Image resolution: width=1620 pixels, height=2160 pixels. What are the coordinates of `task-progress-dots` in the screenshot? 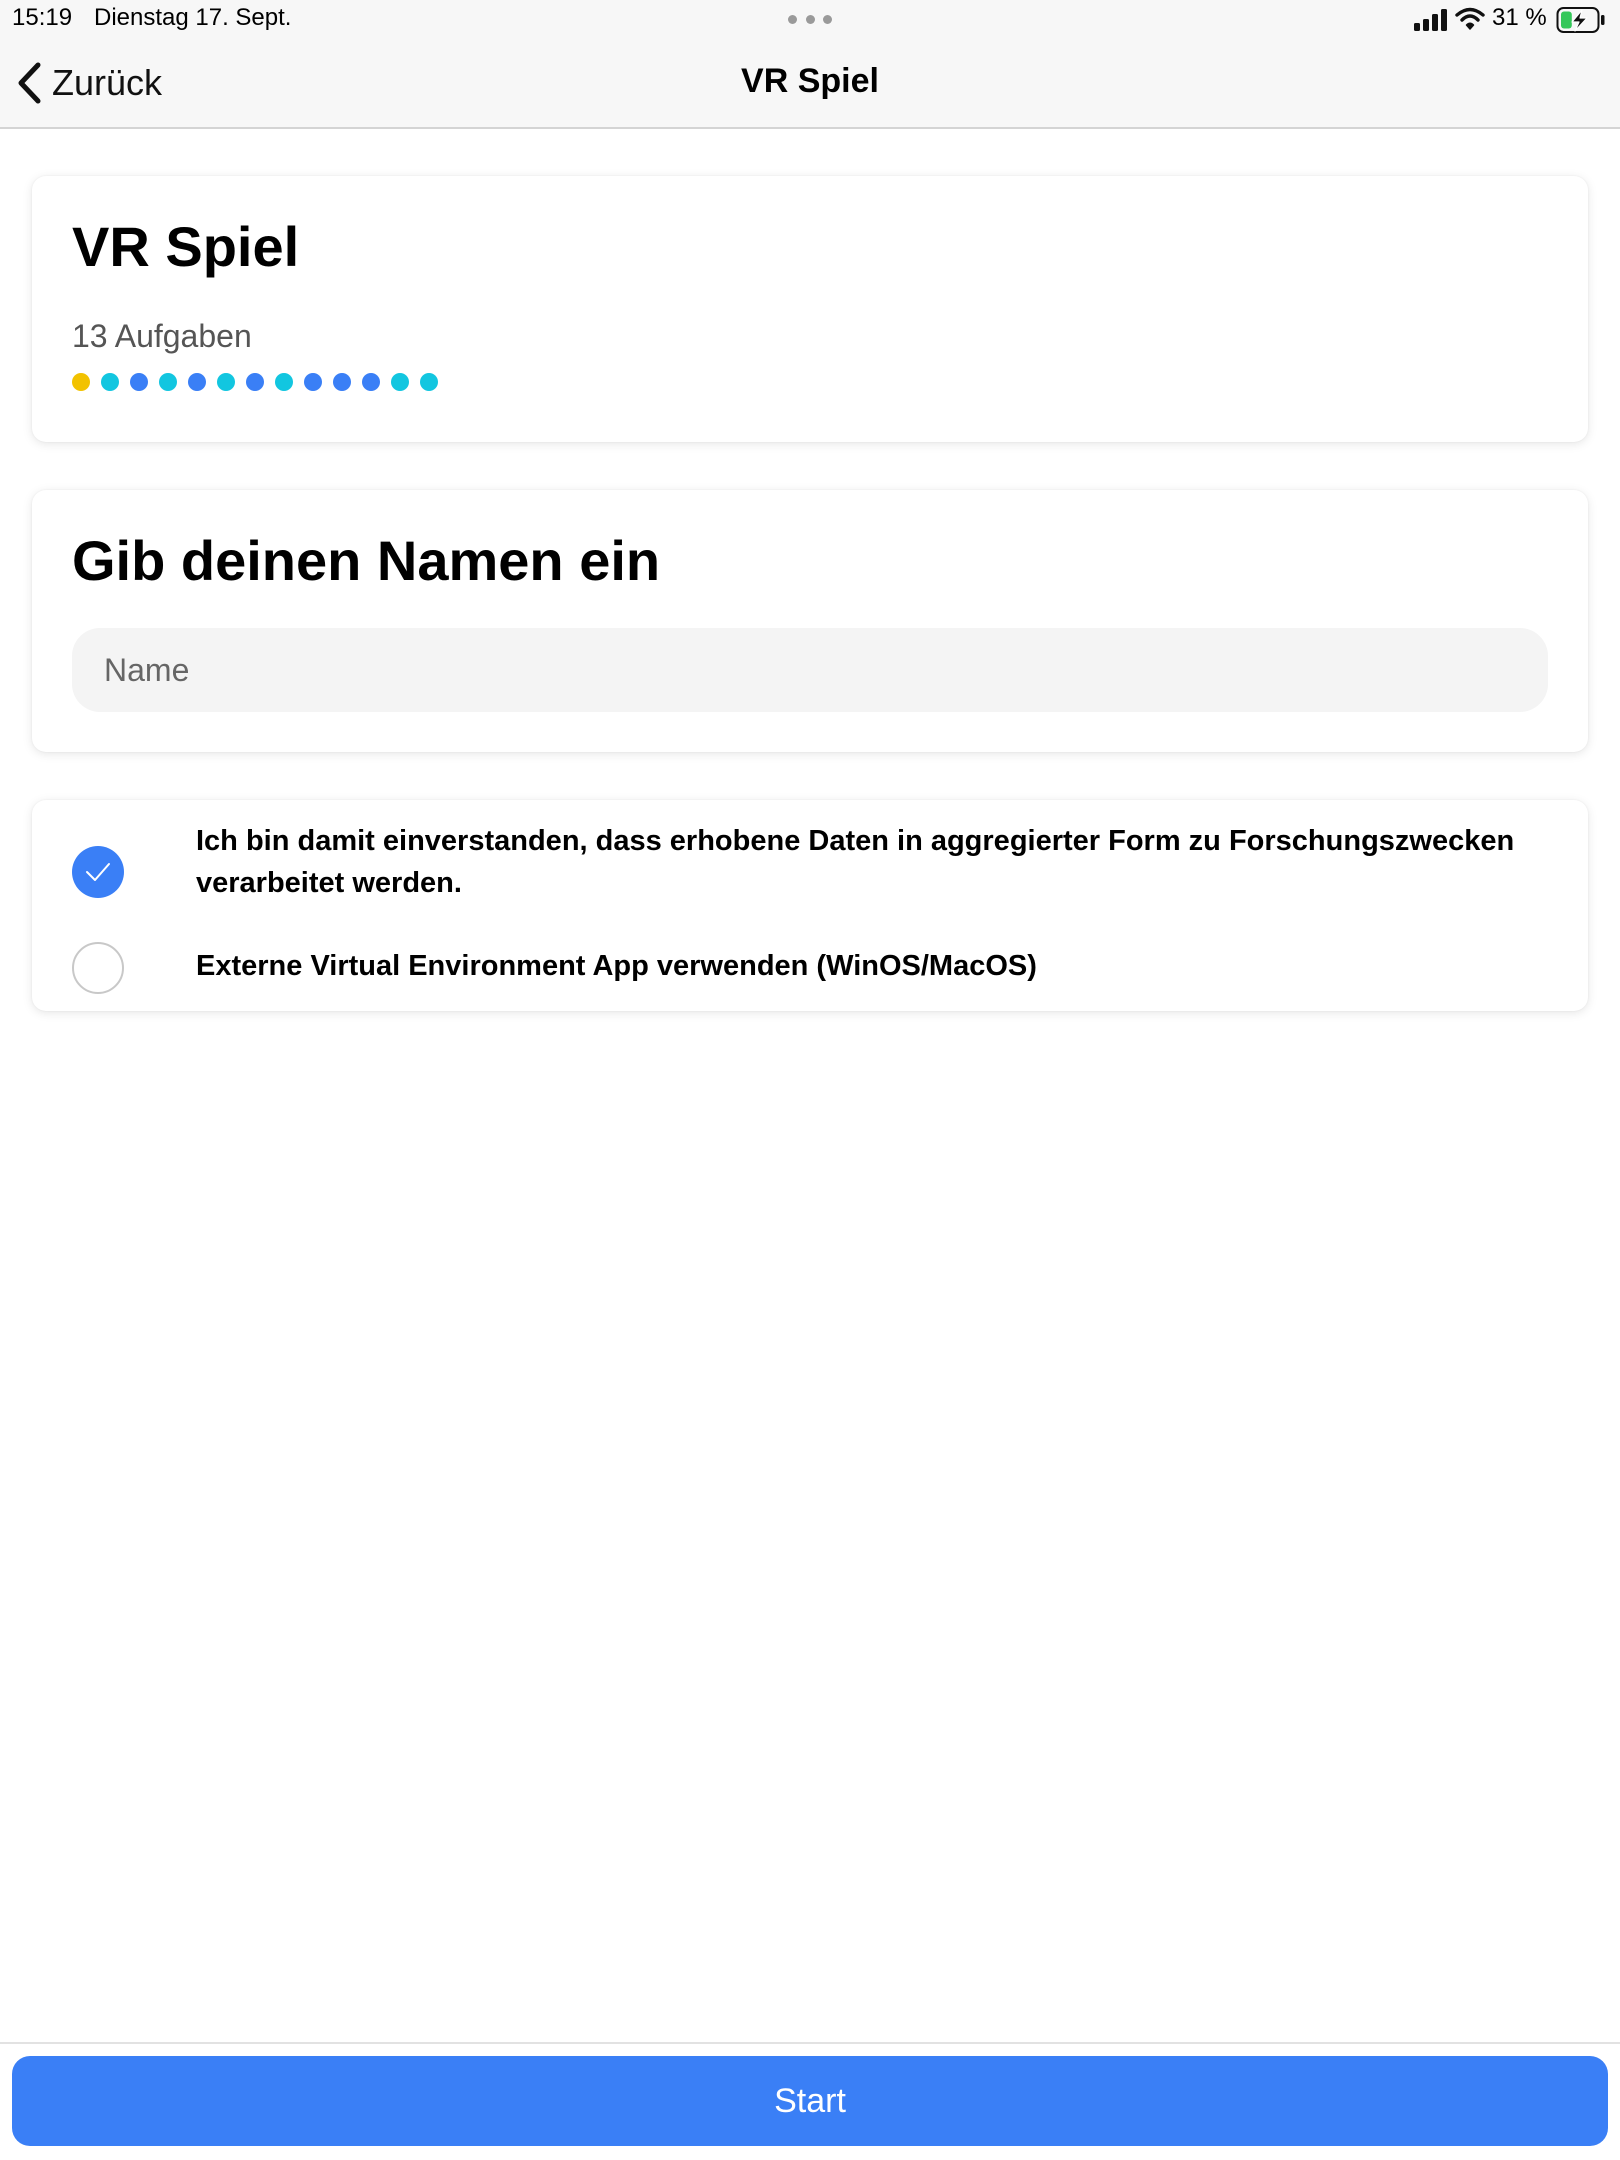 It's located at (260, 382).